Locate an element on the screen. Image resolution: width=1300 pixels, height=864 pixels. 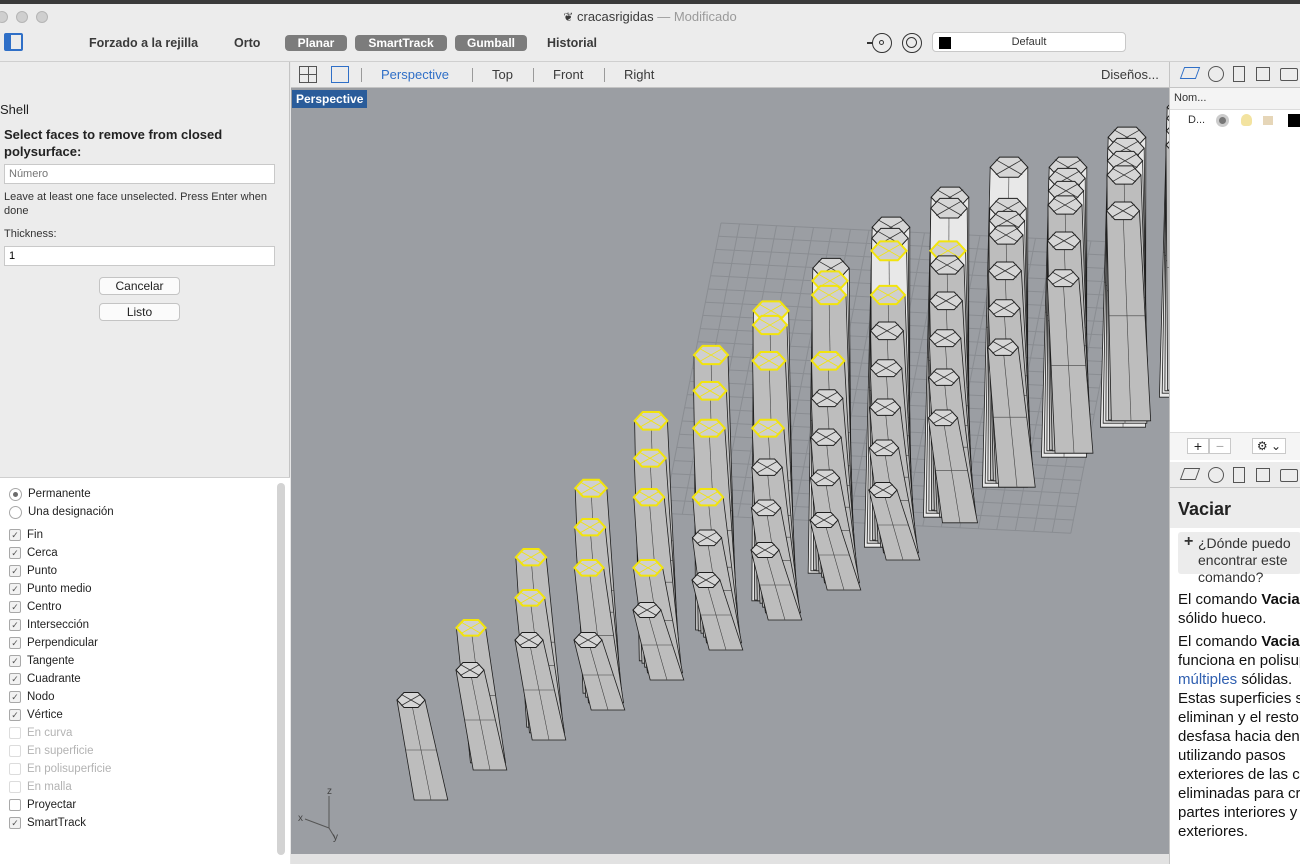
osnap-item: ✓ Fin is located at coordinates (26, 535).